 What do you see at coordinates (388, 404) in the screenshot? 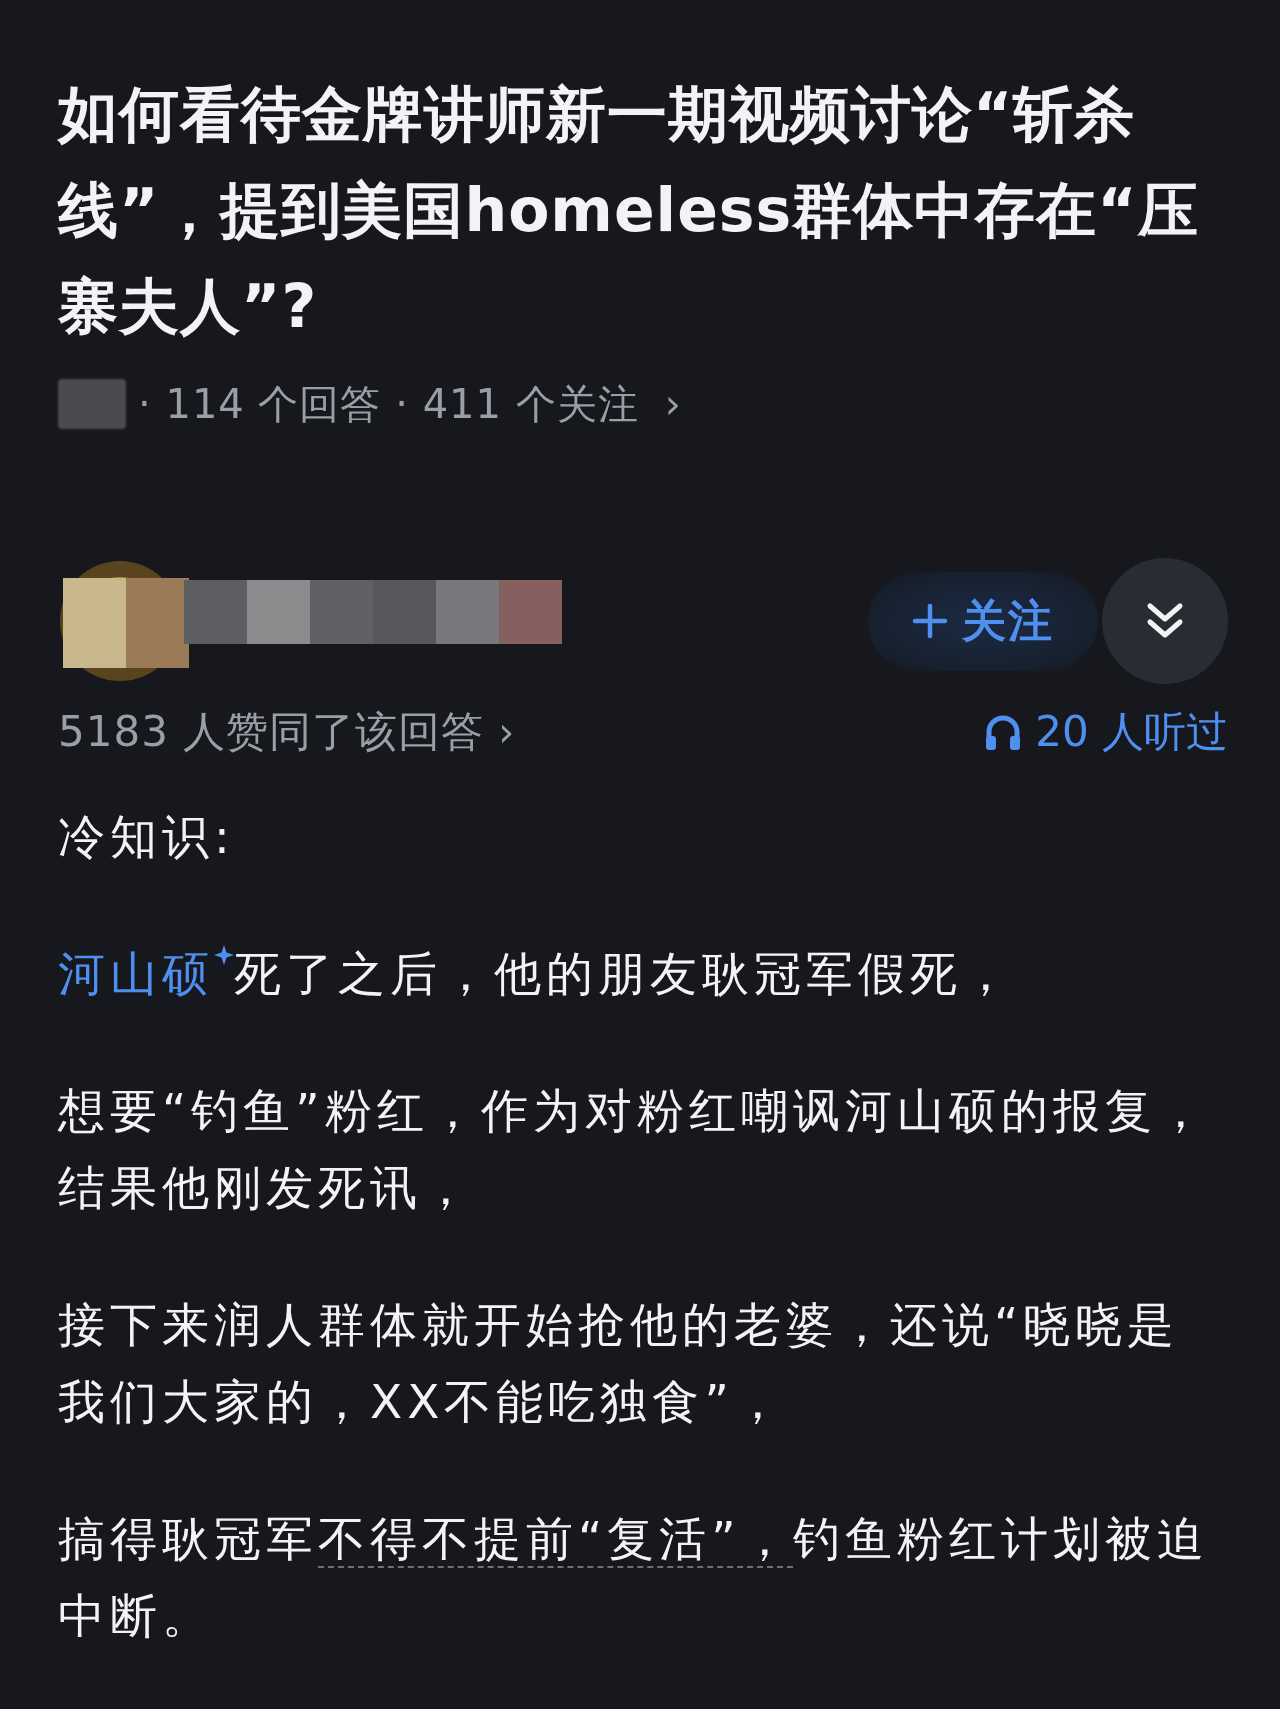
I see `question-stats: · 114 个回答 · 411 个关注` at bounding box center [388, 404].